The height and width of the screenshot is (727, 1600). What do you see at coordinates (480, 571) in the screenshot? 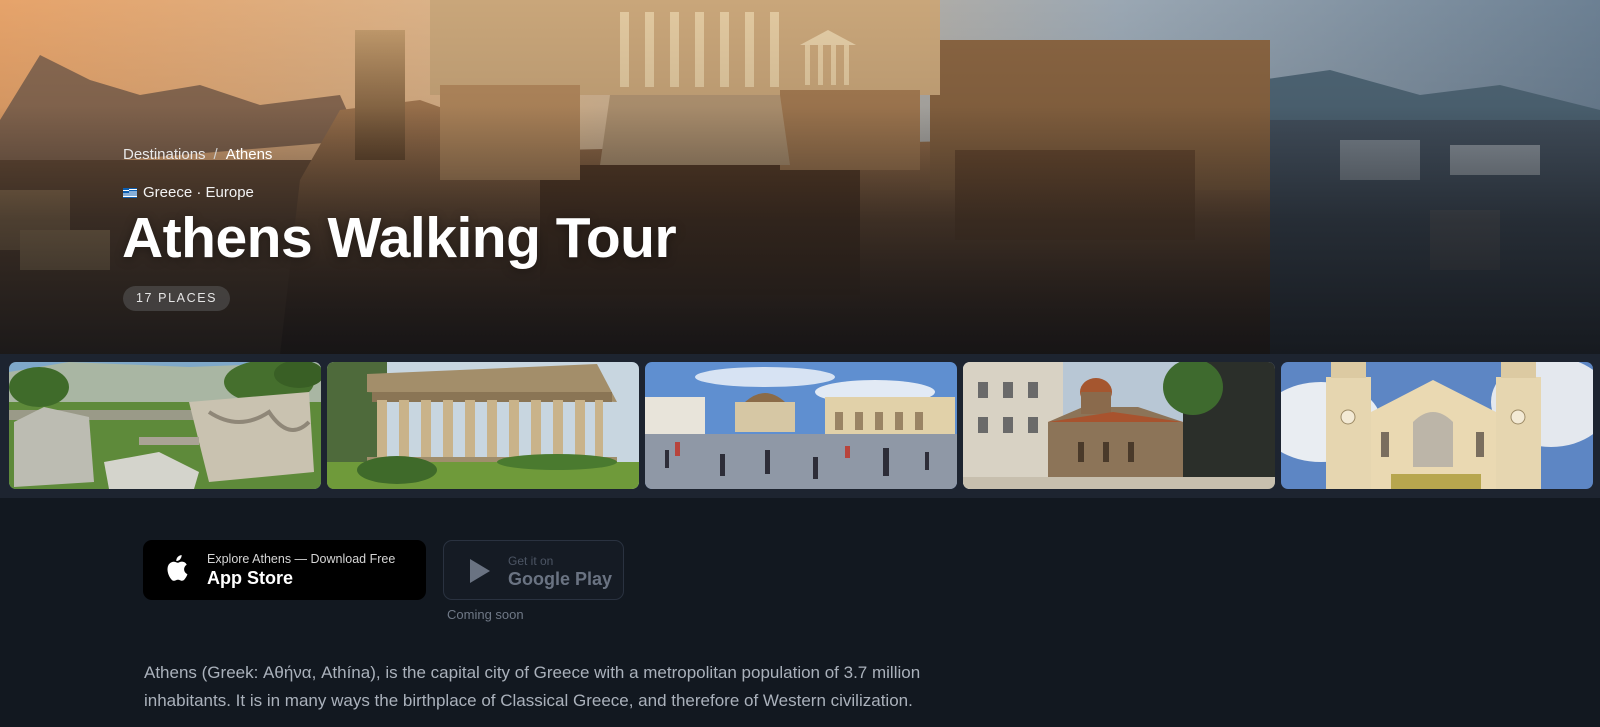
I see `play-icon` at bounding box center [480, 571].